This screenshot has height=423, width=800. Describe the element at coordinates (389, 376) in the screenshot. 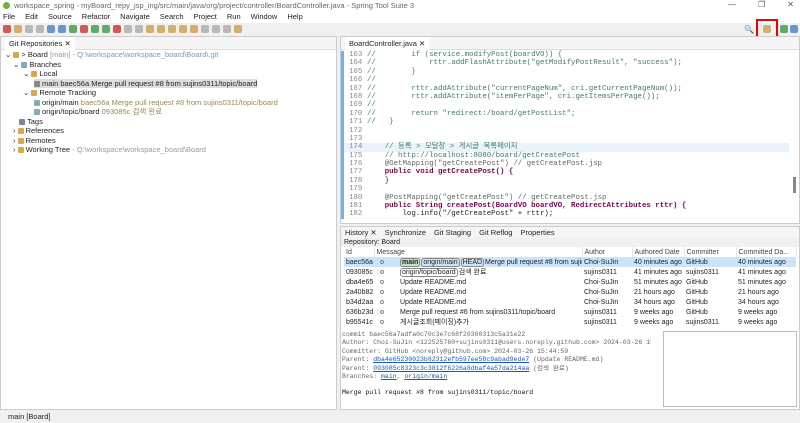

I see `branch-link: main` at that location.